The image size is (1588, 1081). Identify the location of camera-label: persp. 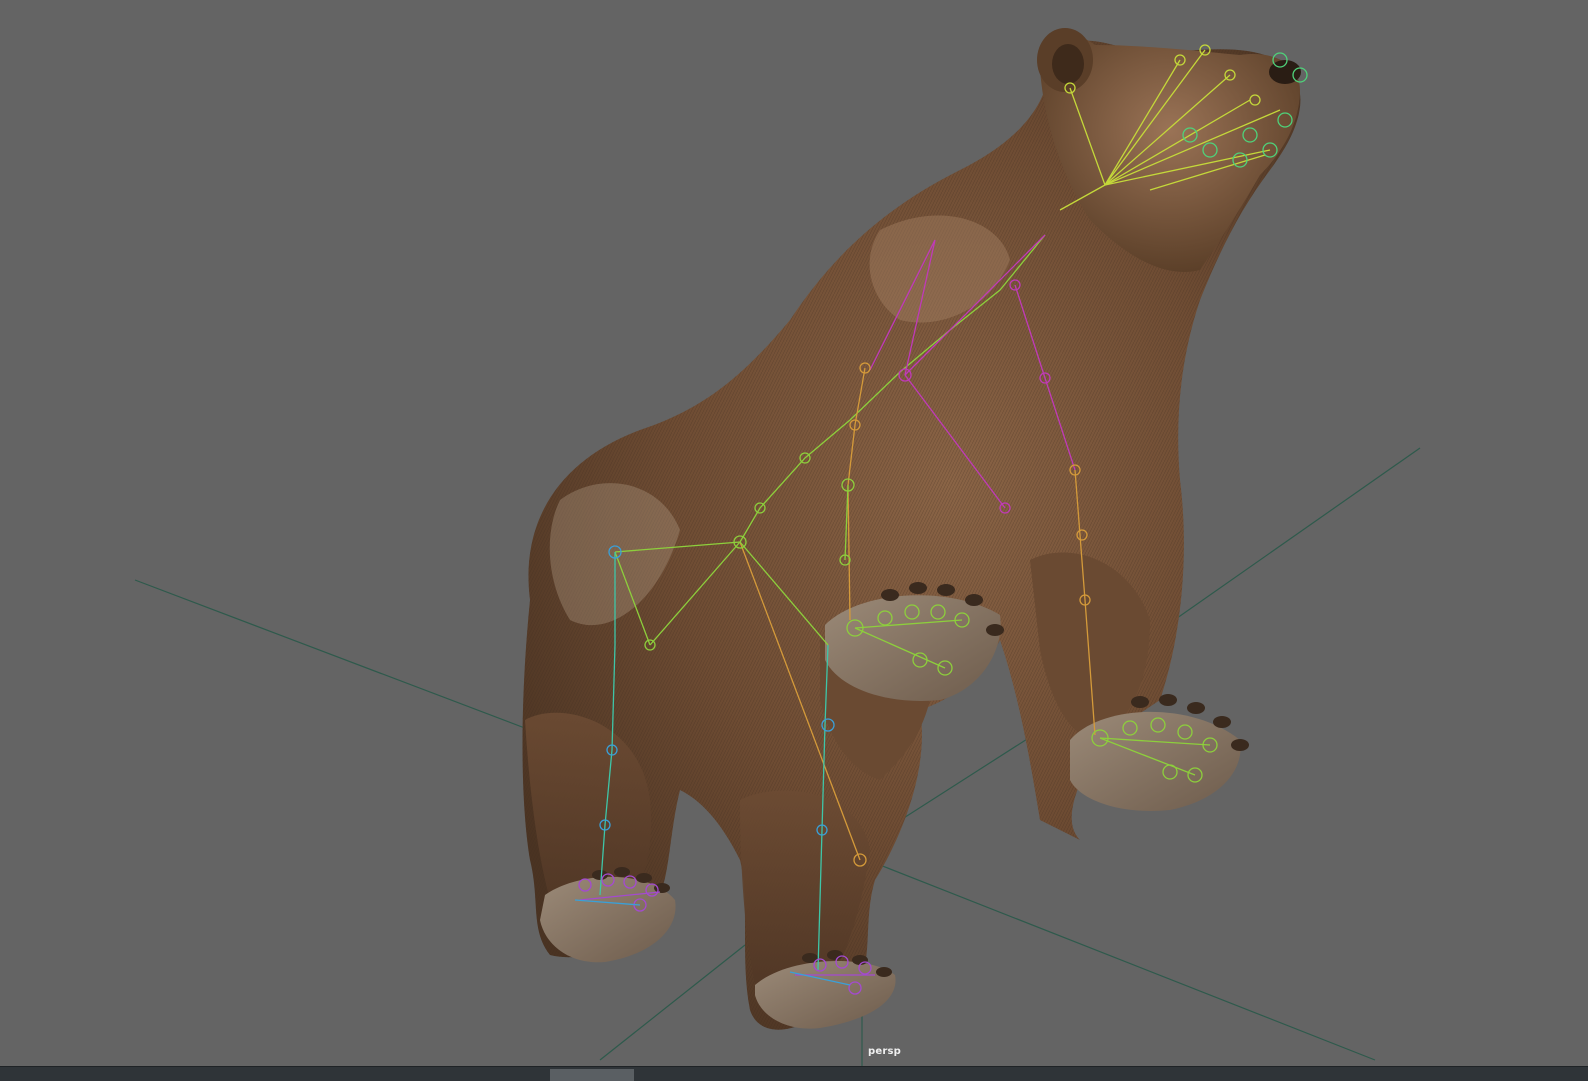
(884, 1051).